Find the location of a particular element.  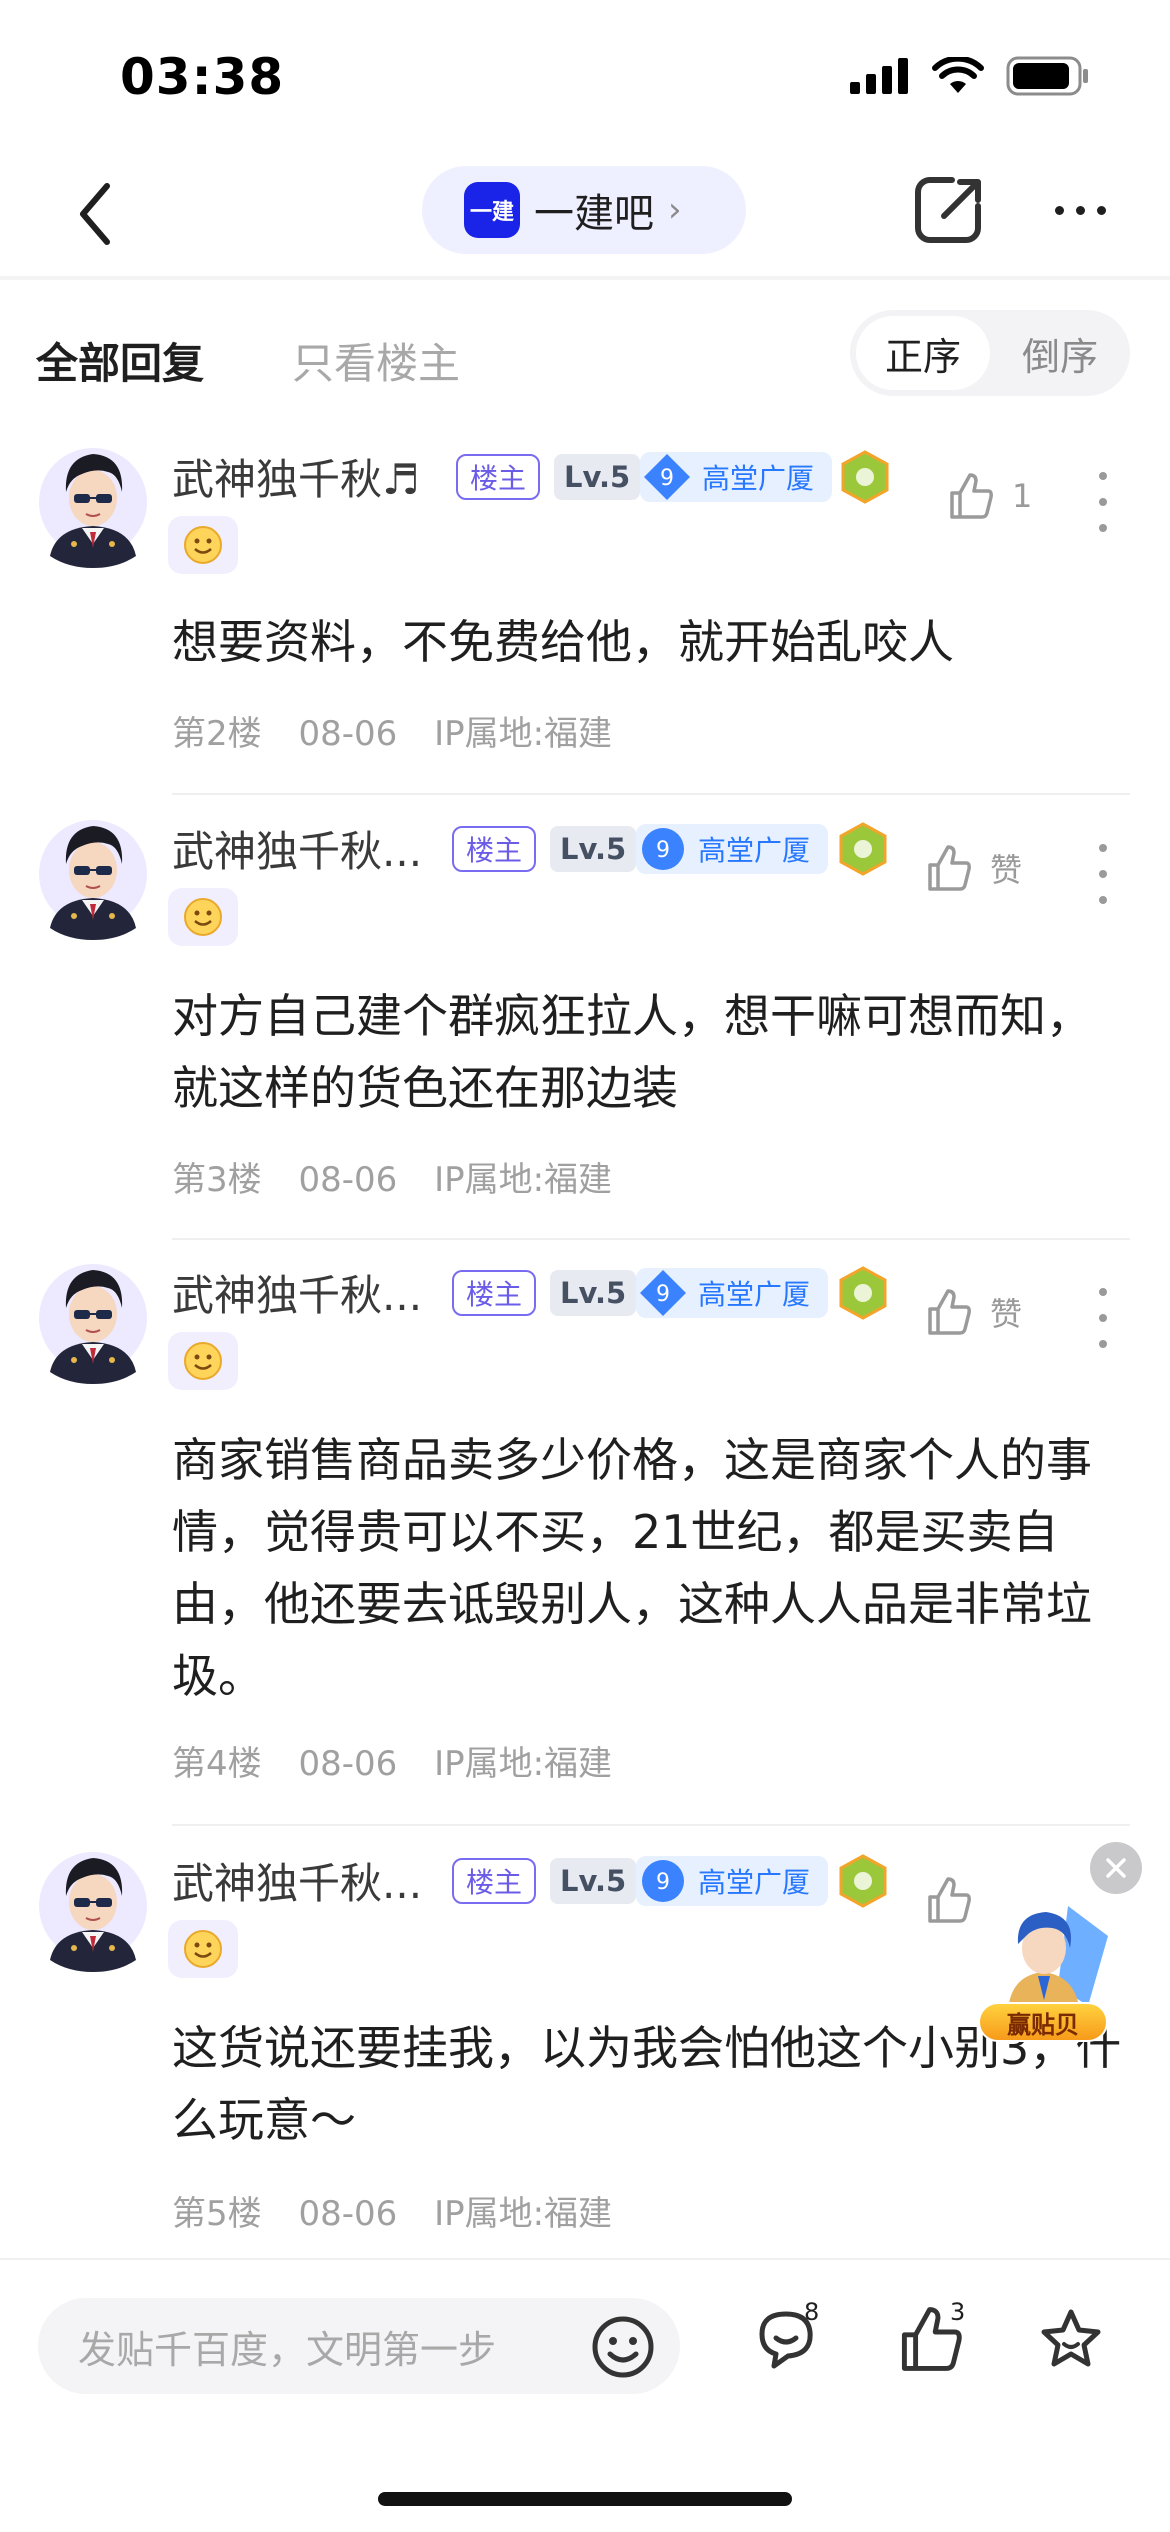

like-button is located at coordinates (949, 1900).